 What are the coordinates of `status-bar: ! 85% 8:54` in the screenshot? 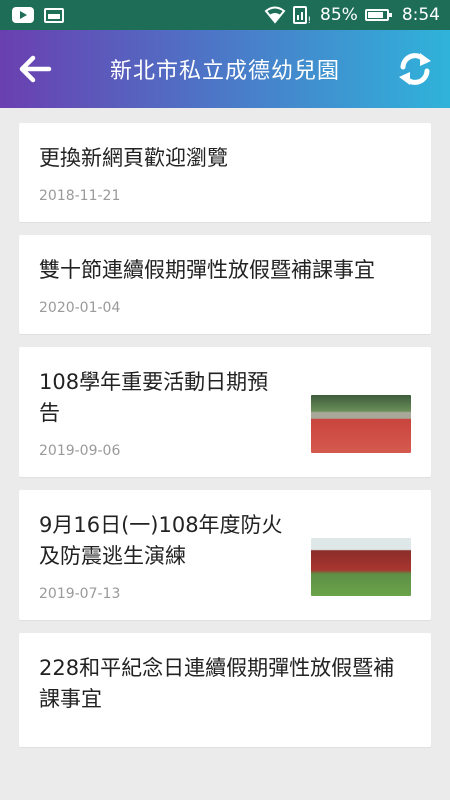 It's located at (225, 15).